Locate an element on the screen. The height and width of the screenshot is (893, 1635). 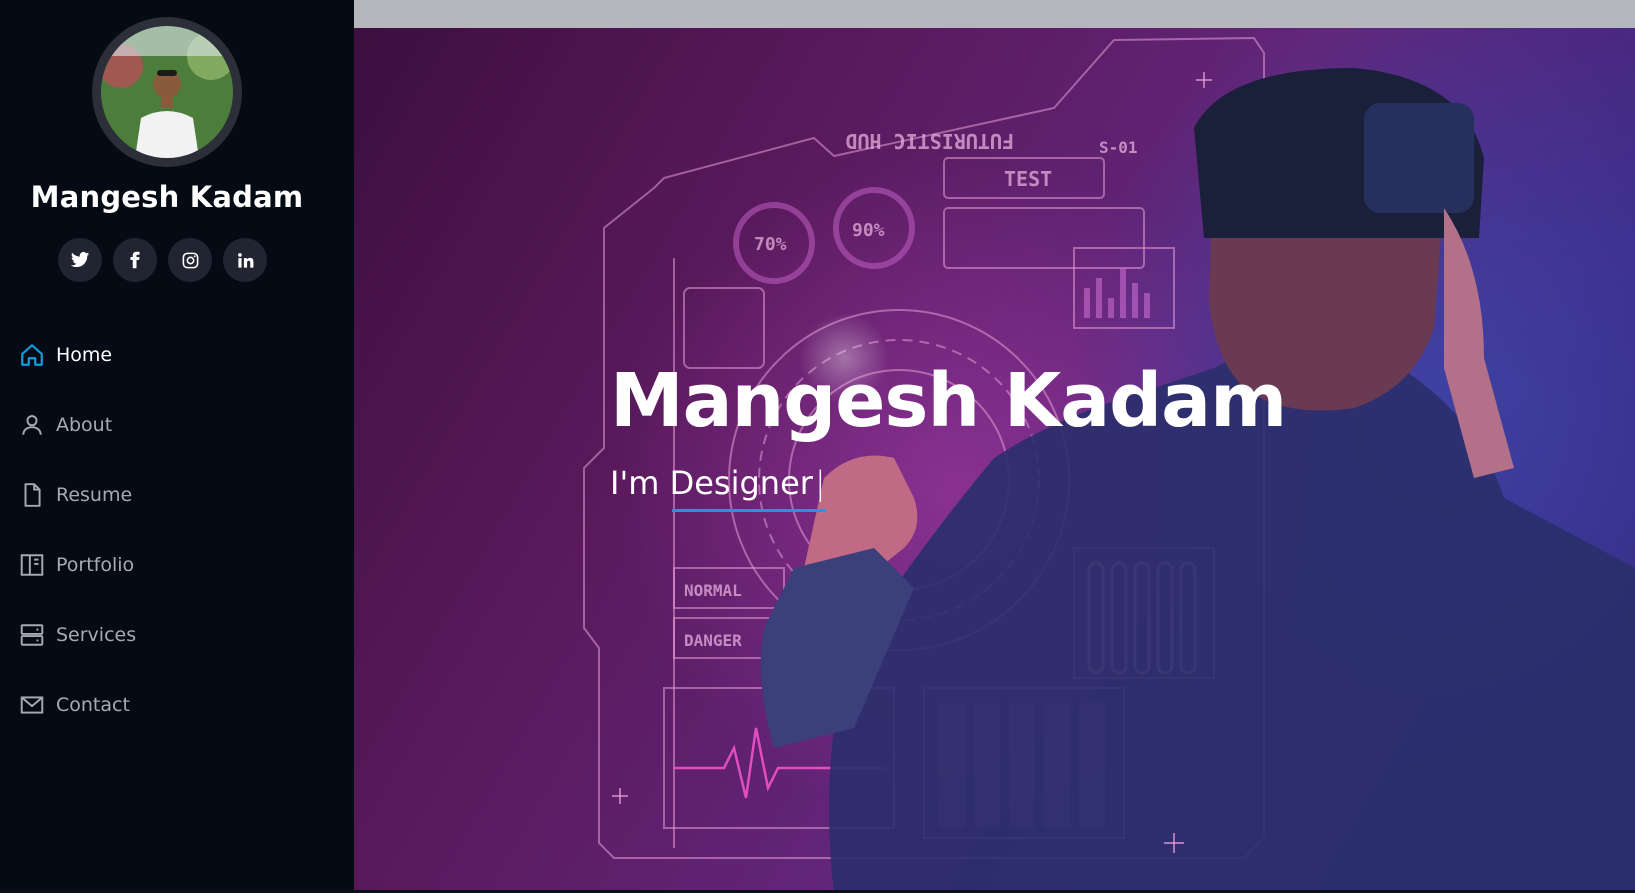
hud-label-normal: NORMAL is located at coordinates (713, 590).